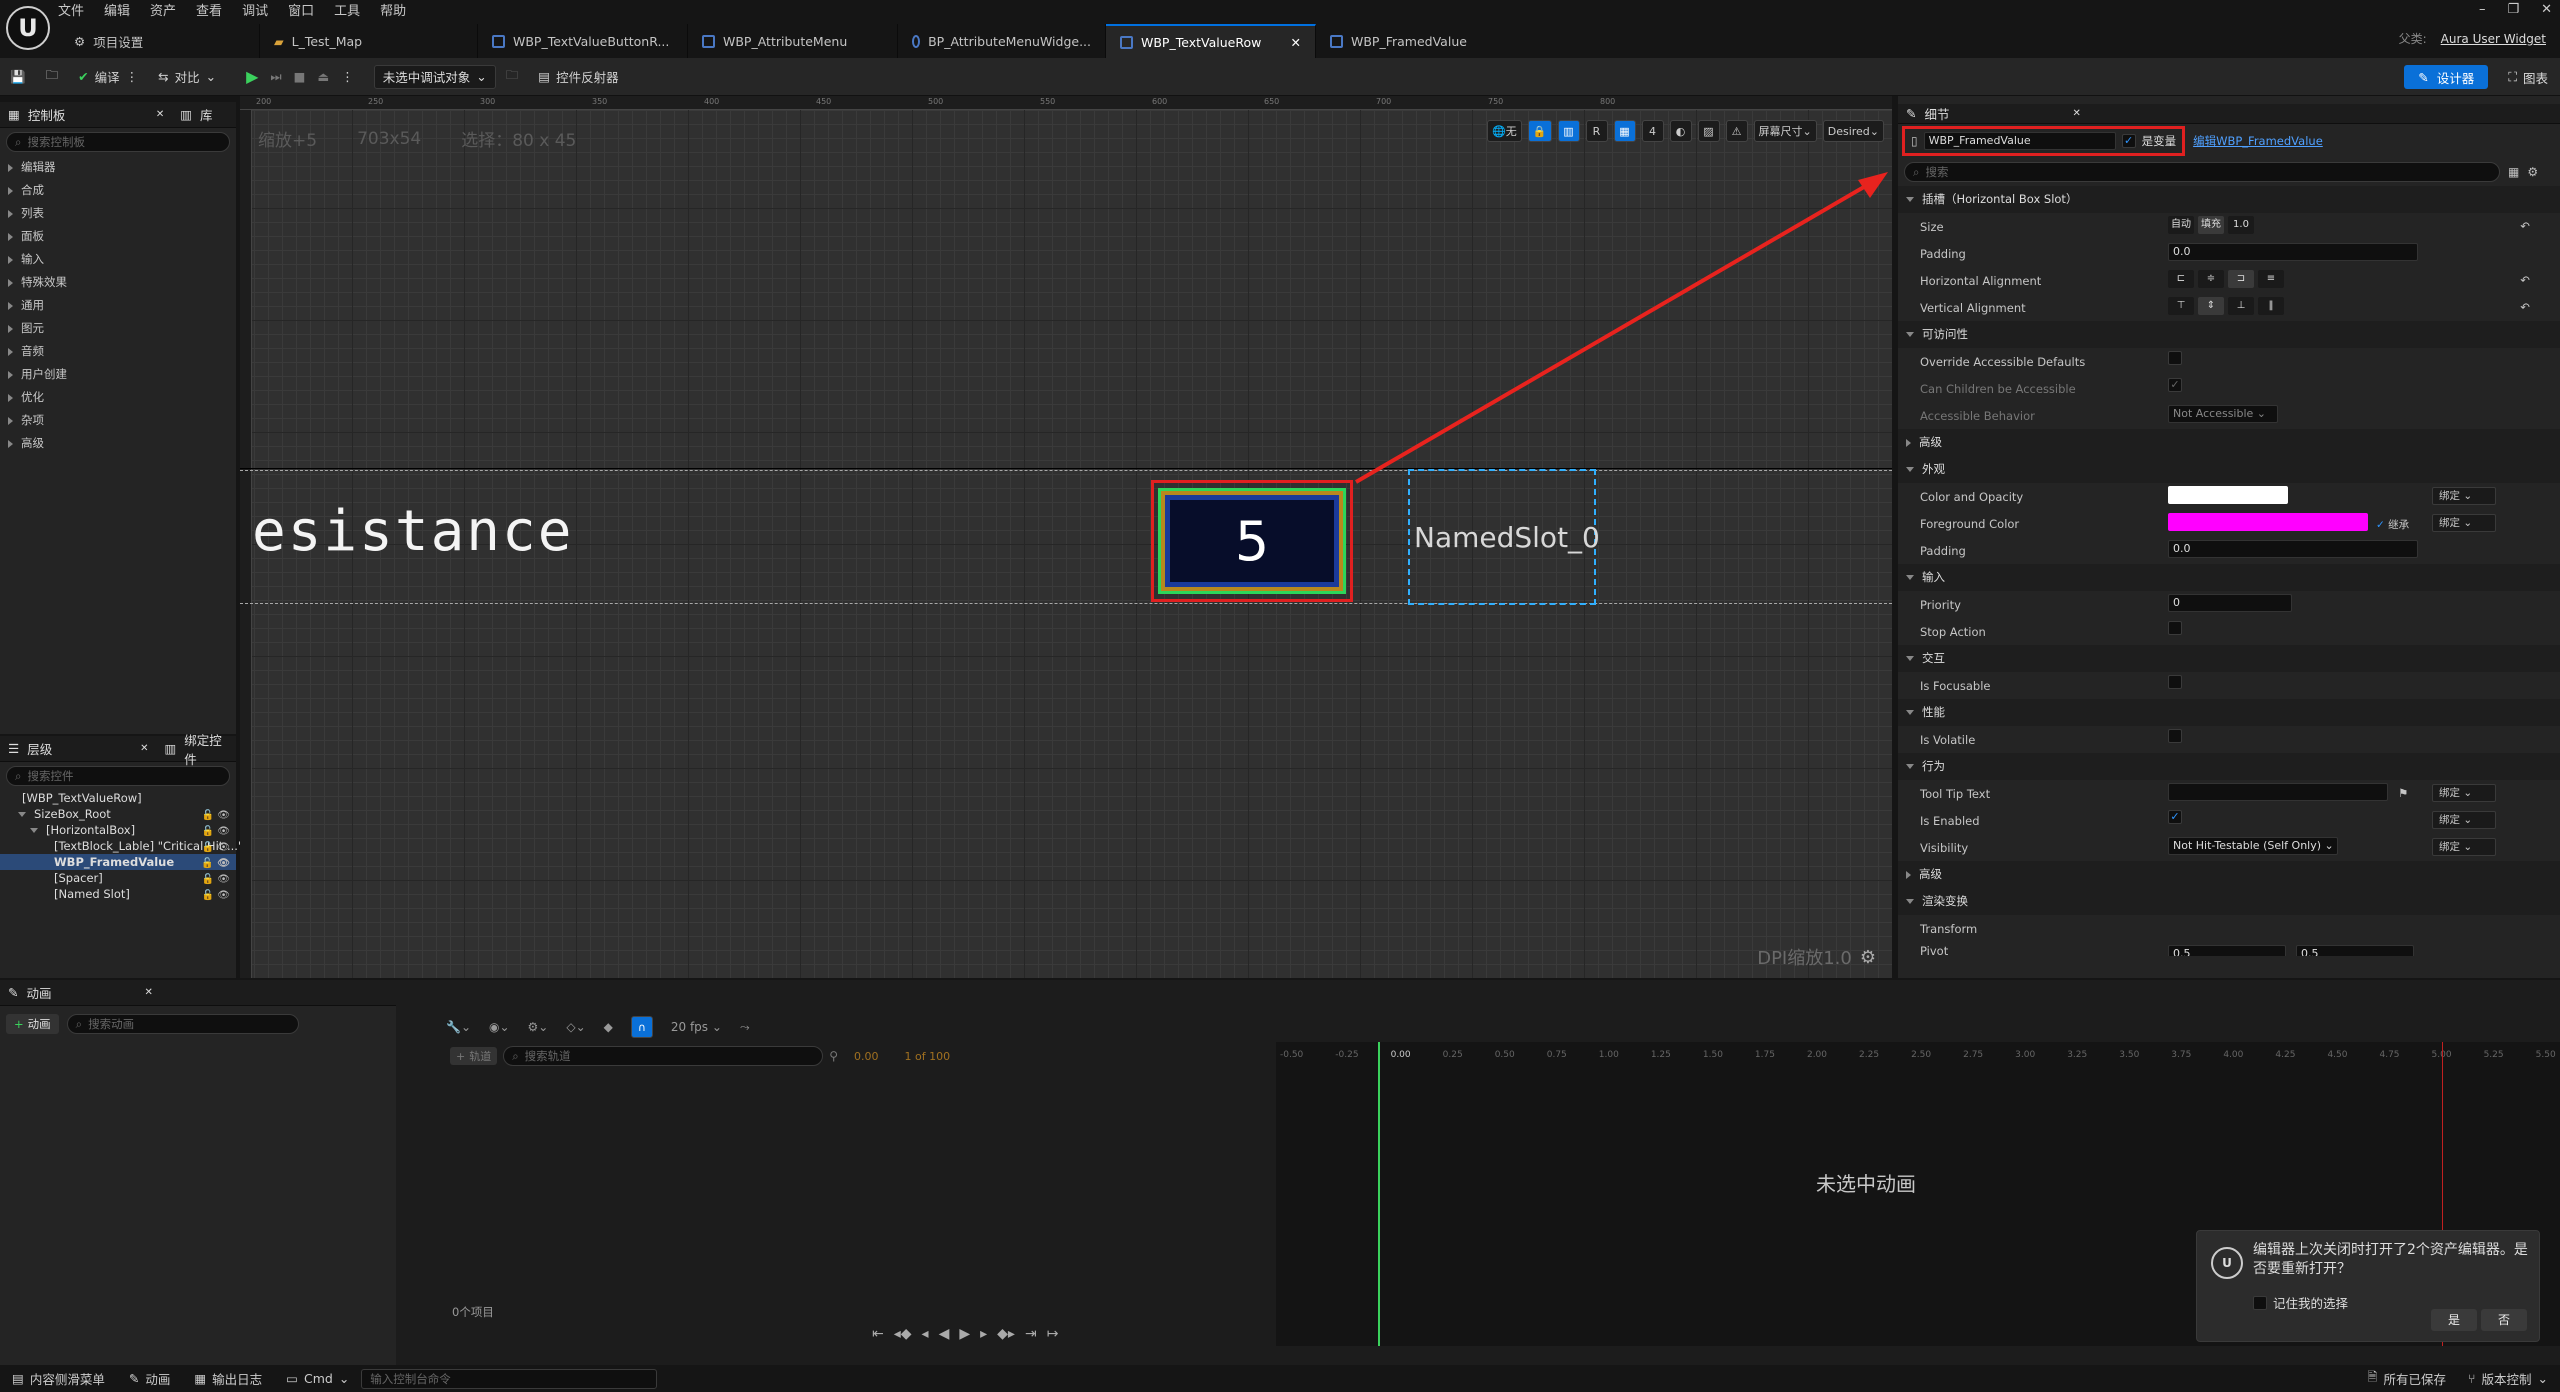  What do you see at coordinates (117, 12) in the screenshot?
I see `menu-edit: 编辑` at bounding box center [117, 12].